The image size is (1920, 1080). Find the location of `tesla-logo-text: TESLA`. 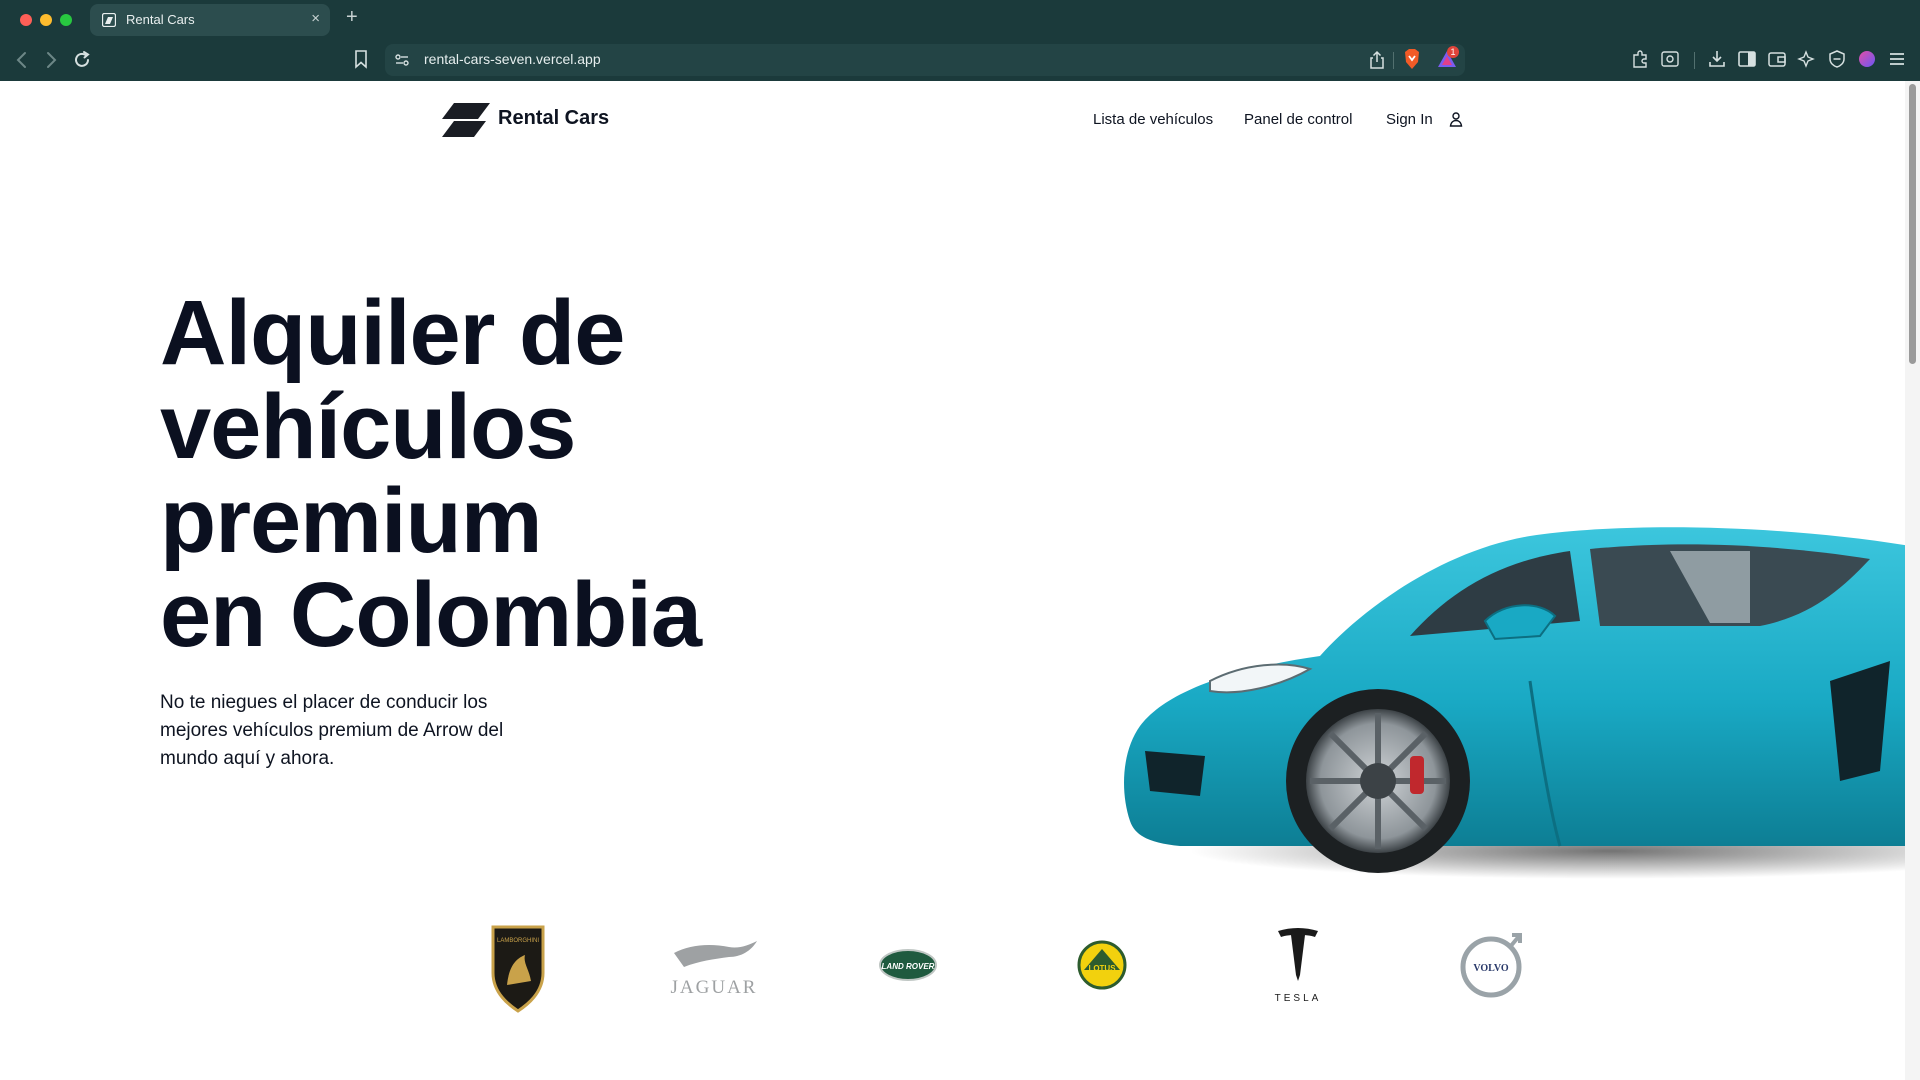

tesla-logo-text: TESLA is located at coordinates (1298, 998).